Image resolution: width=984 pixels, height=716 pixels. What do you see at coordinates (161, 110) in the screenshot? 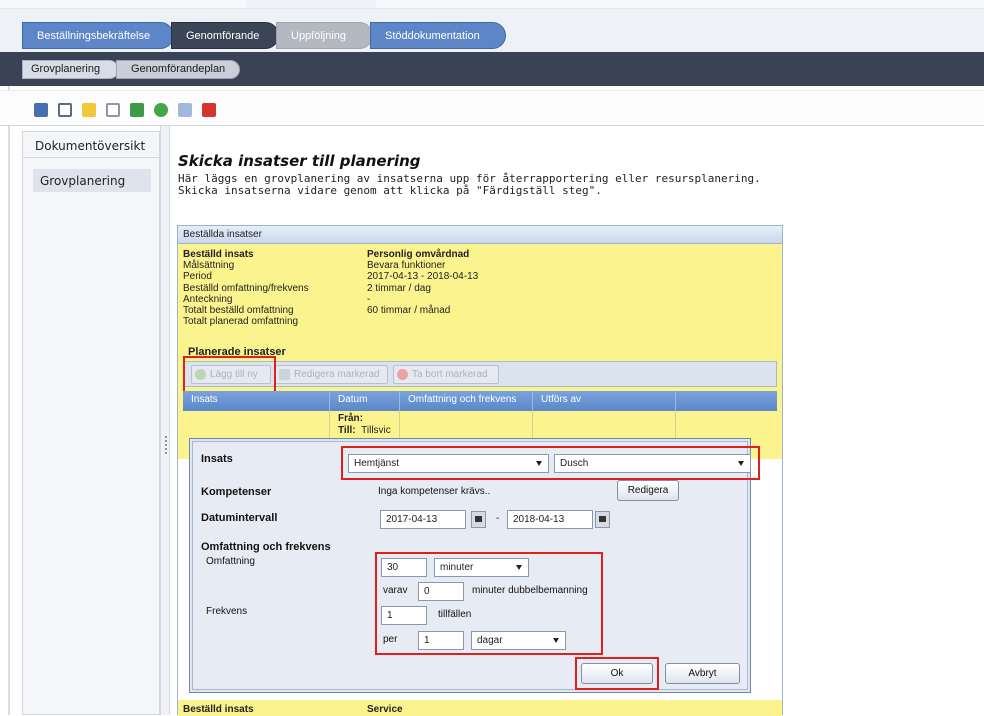
I see `check-icon` at bounding box center [161, 110].